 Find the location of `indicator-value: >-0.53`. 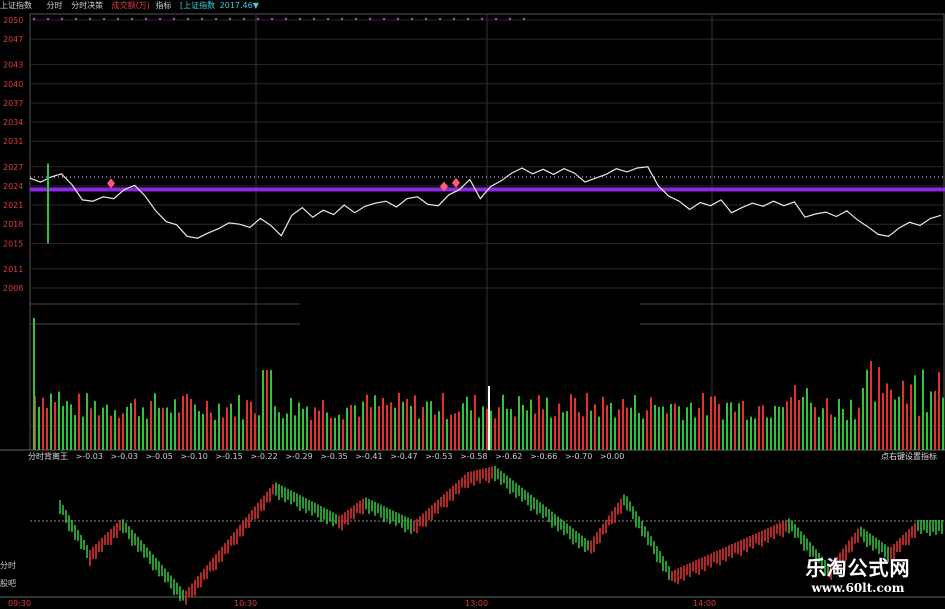

indicator-value: >-0.53 is located at coordinates (439, 456).